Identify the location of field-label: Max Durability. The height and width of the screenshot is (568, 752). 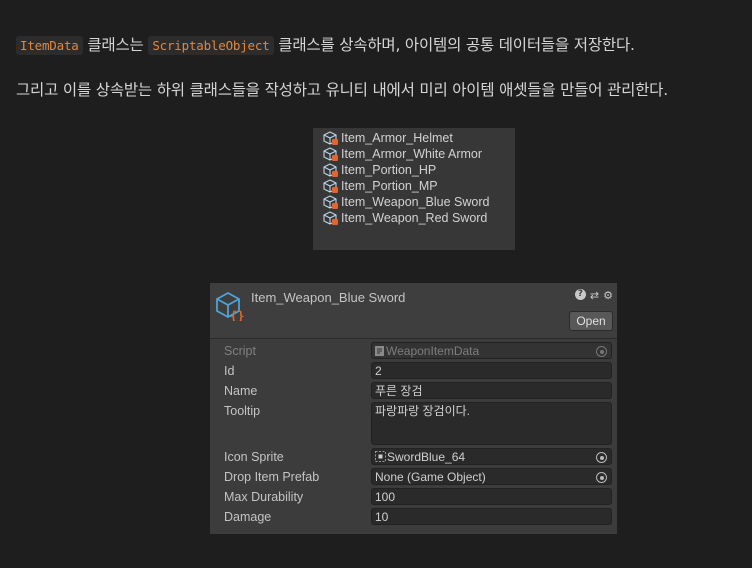
(264, 497).